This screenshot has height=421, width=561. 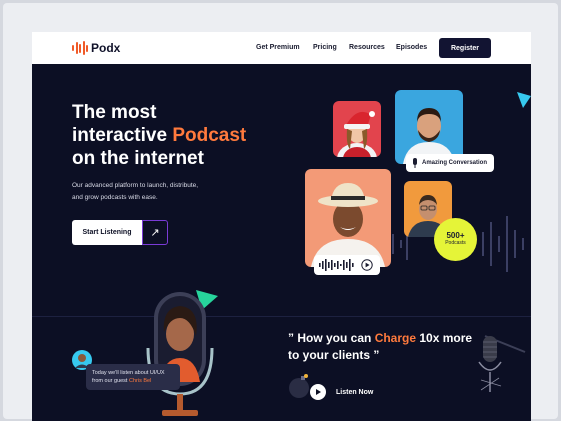 What do you see at coordinates (80, 48) in the screenshot?
I see `sound-wave-icon` at bounding box center [80, 48].